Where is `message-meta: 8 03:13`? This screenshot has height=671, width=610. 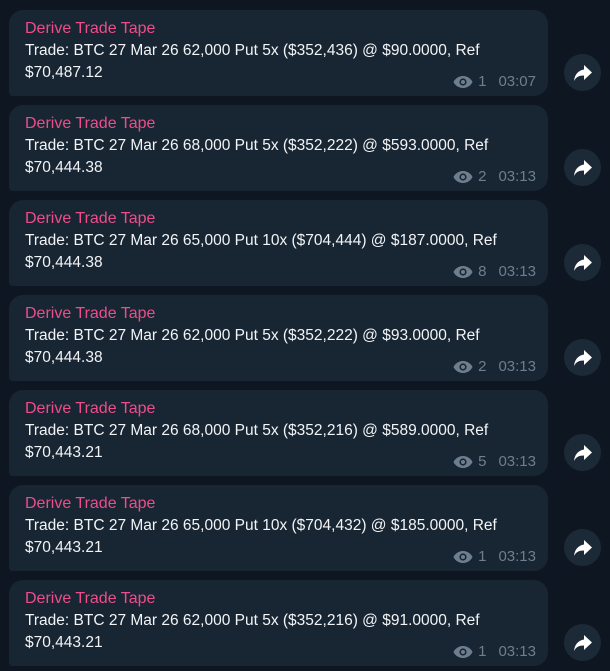 message-meta: 8 03:13 is located at coordinates (494, 272).